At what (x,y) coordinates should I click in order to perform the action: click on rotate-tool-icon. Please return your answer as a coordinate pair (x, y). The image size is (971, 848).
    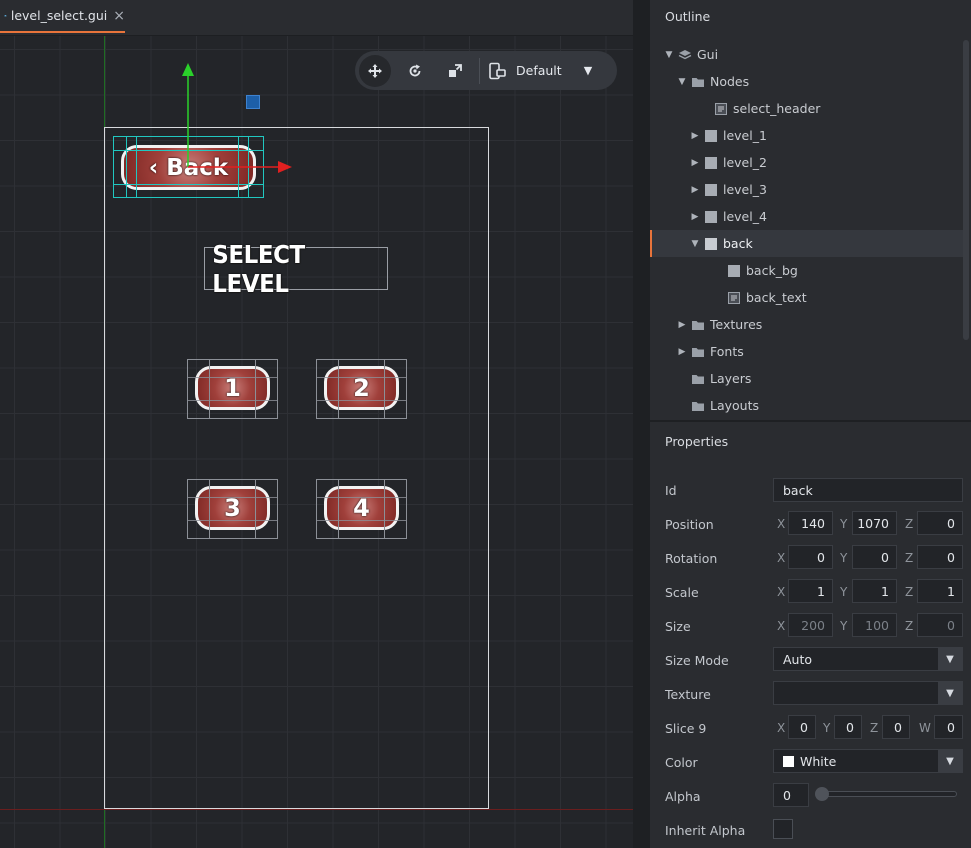
    Looking at the image, I should click on (415, 70).